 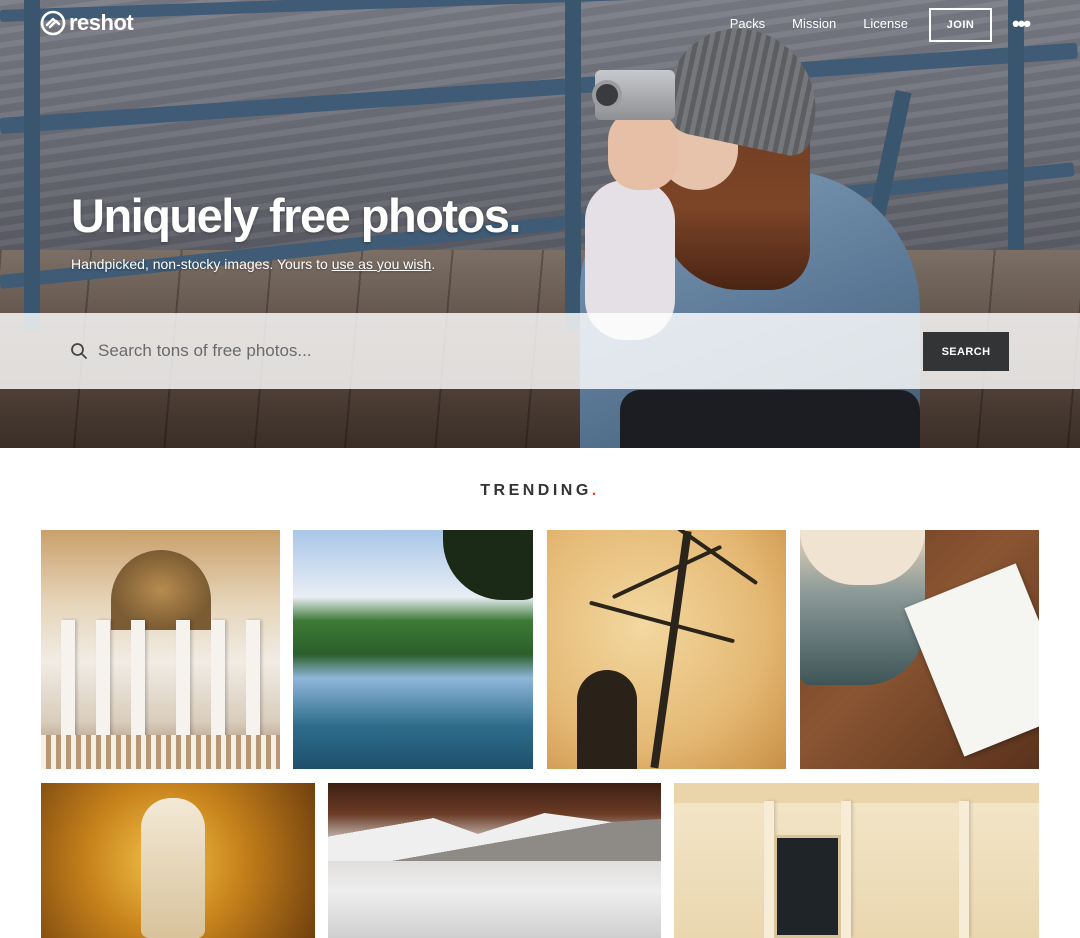 I want to click on nav-link-packs: Packs, so click(x=747, y=23).